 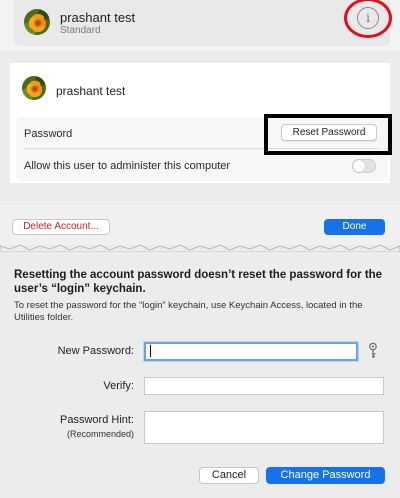 What do you see at coordinates (200, 248) in the screenshot?
I see `torn-edge-divider` at bounding box center [200, 248].